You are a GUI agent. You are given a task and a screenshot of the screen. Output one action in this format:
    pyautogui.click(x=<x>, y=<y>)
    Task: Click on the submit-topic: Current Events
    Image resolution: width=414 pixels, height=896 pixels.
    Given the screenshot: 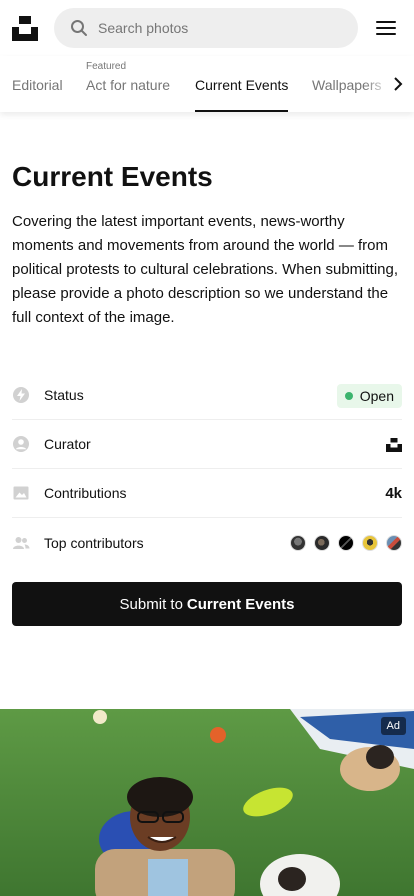 What is the action you would take?
    pyautogui.click(x=240, y=604)
    